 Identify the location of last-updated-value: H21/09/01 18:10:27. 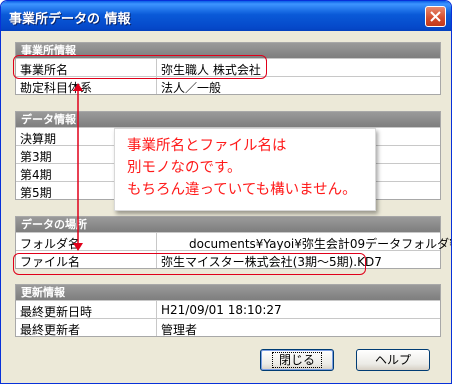
(221, 310).